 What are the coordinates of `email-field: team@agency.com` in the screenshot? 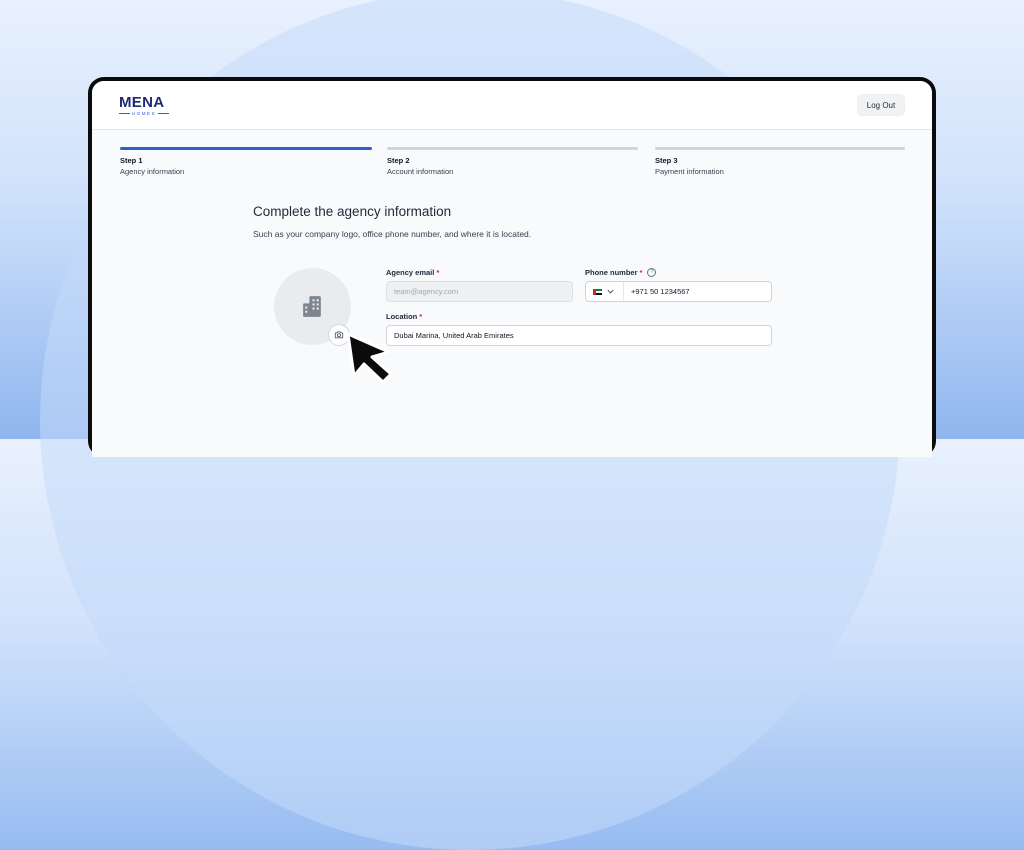 It's located at (479, 291).